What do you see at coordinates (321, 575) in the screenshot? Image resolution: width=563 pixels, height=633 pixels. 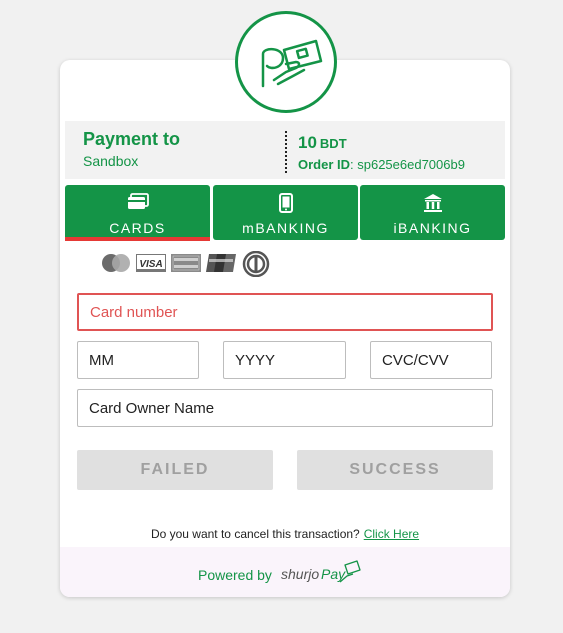 I see `shurjopay-logo-icon: shurjo Pay` at bounding box center [321, 575].